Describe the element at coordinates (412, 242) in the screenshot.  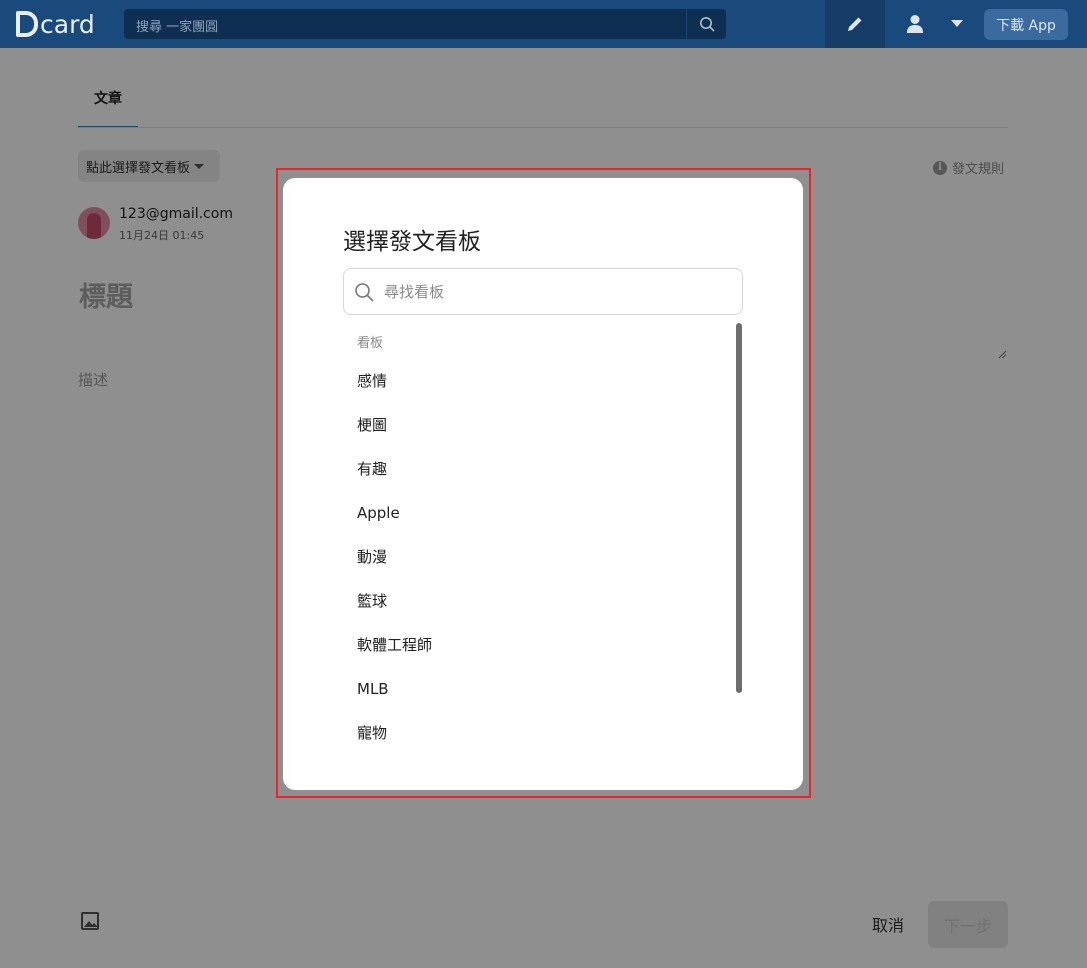
I see `dialog-title: 選擇發文看板` at that location.